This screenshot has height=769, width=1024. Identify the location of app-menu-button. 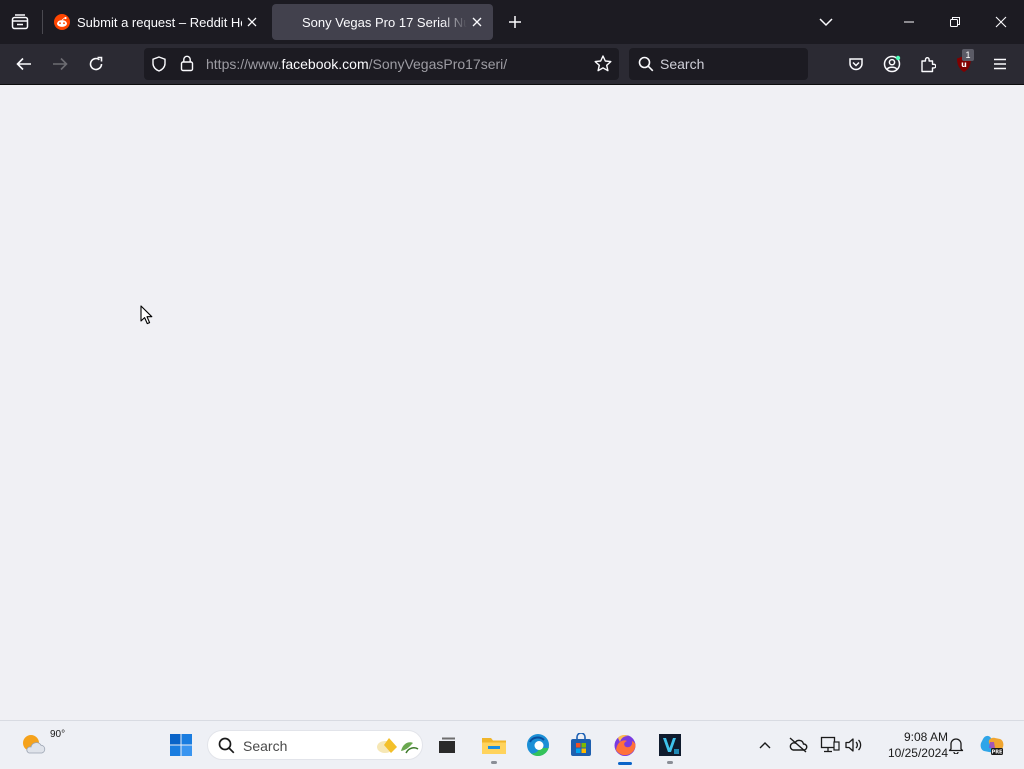
(1000, 64).